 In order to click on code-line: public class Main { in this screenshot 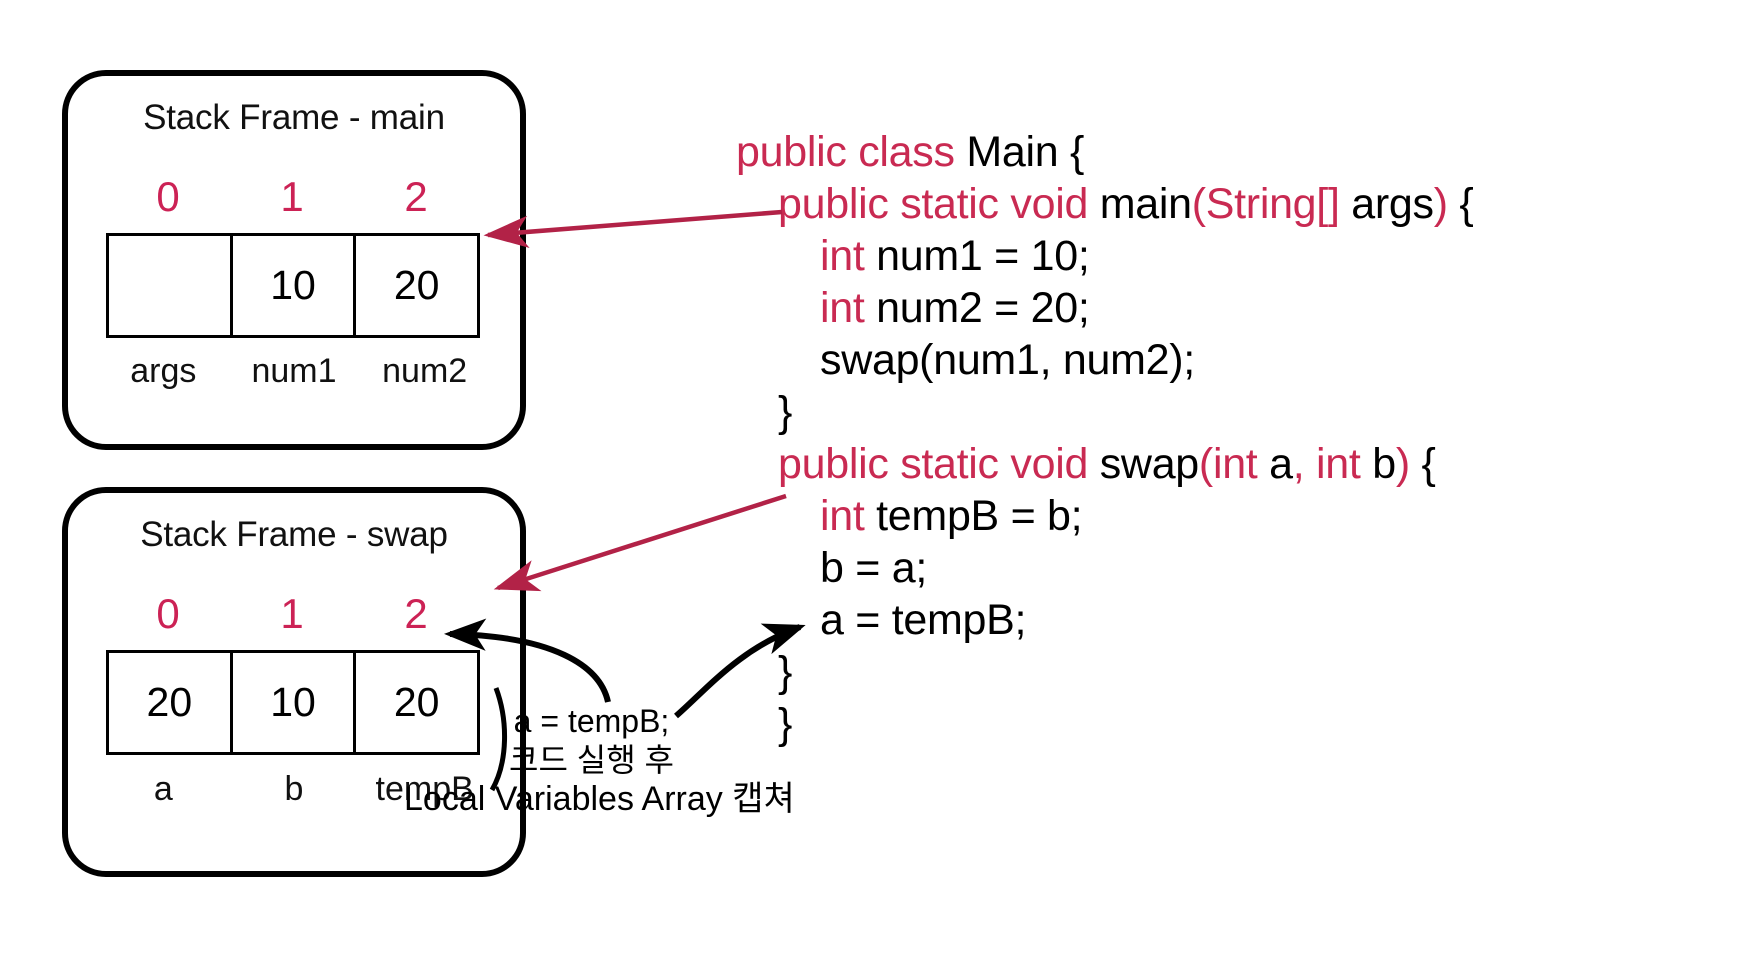, I will do `click(1104, 152)`.